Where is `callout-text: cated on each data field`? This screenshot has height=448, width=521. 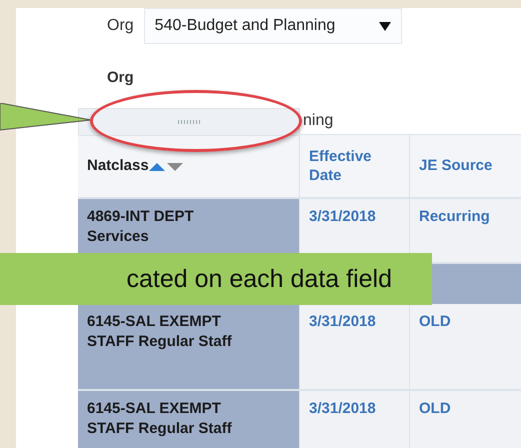 callout-text: cated on each data field is located at coordinates (216, 279).